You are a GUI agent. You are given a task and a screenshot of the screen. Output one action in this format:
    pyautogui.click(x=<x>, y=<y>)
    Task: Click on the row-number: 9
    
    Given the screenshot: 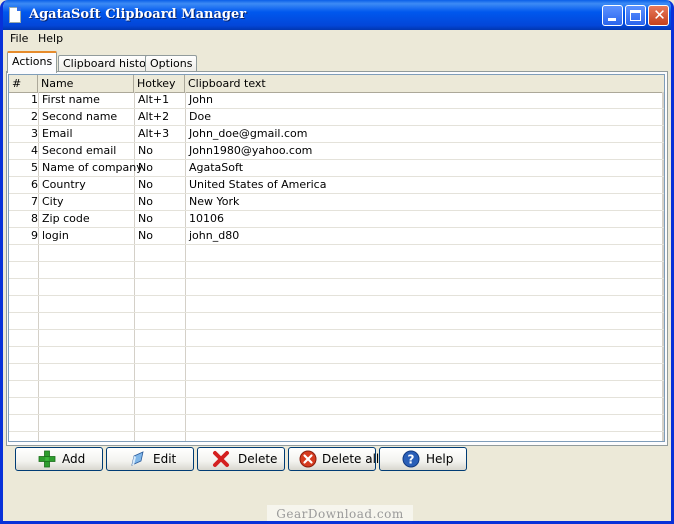 What is the action you would take?
    pyautogui.click(x=34, y=235)
    